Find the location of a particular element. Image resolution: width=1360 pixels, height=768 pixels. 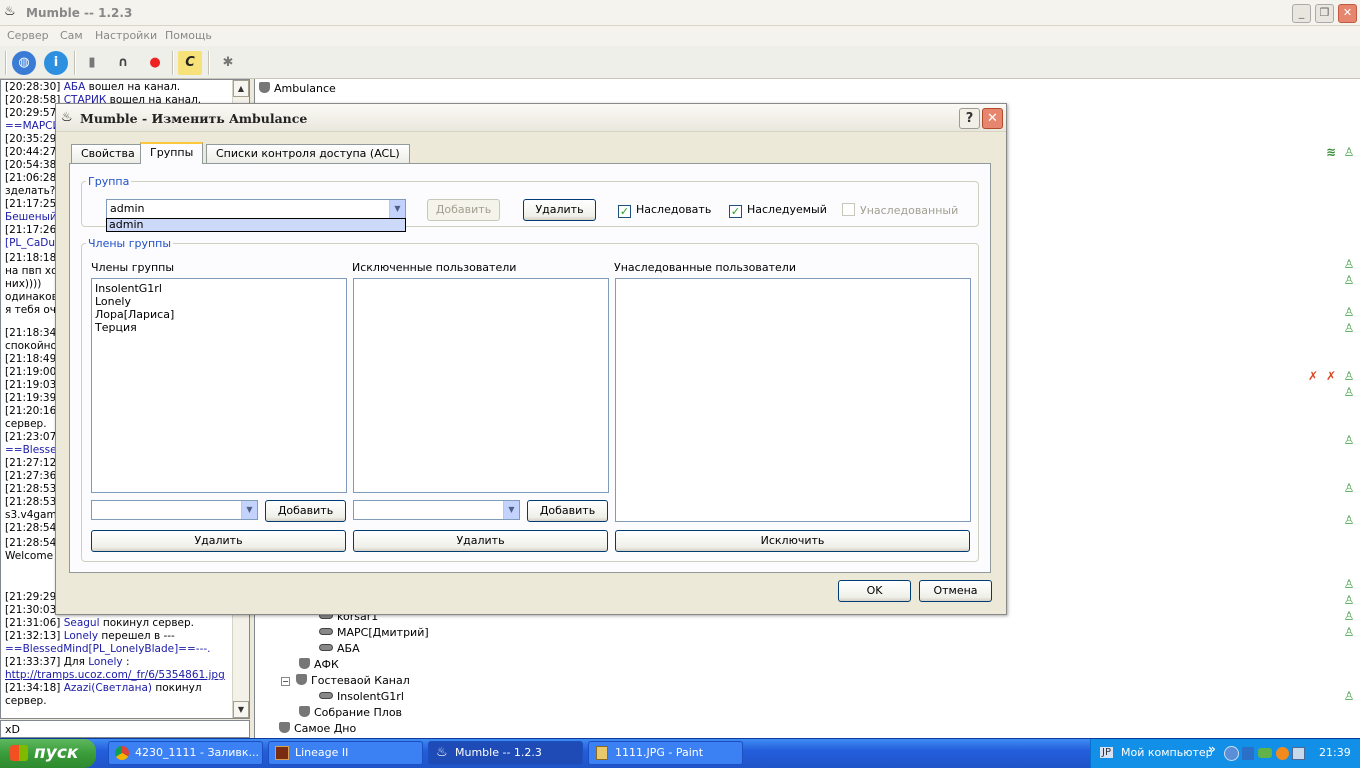

dialog-close-button: ✕ is located at coordinates (992, 118).